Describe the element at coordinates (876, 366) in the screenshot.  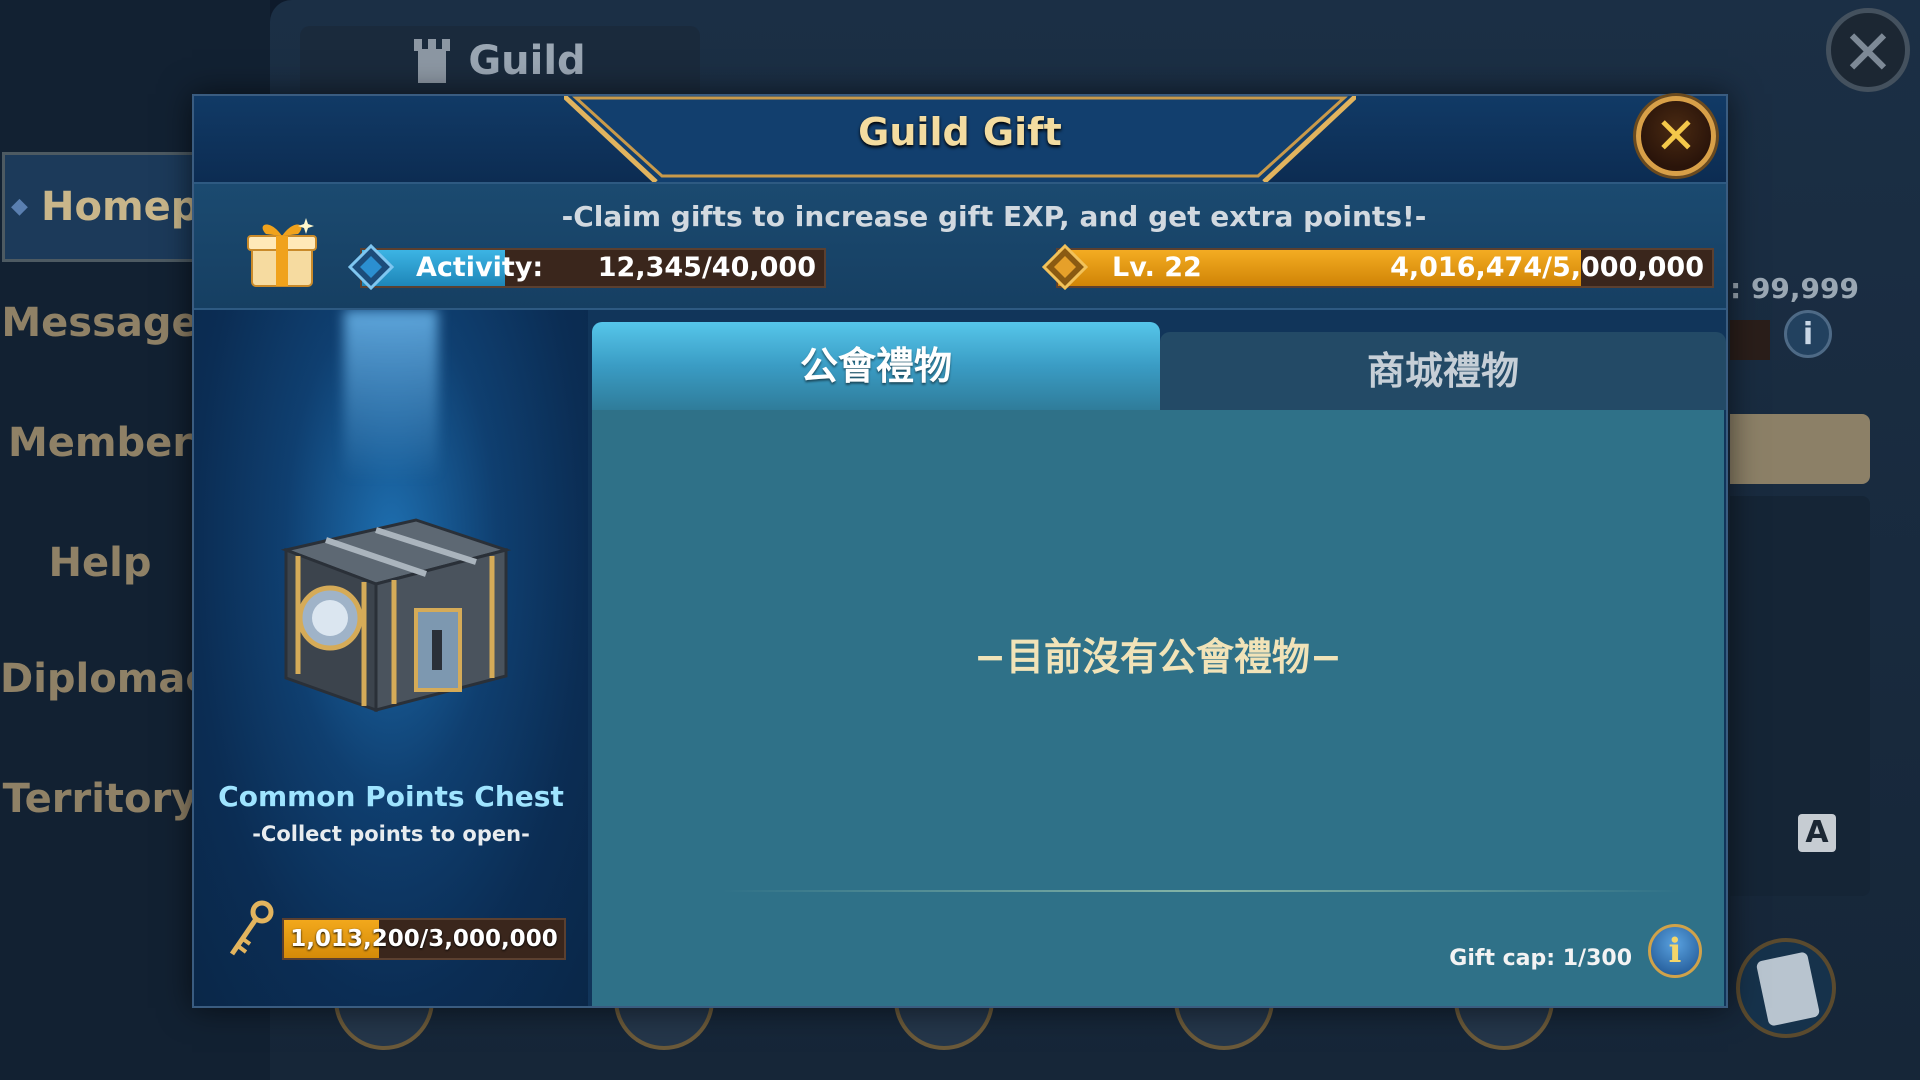
I see `tab-guild-gifts: 公會禮物` at that location.